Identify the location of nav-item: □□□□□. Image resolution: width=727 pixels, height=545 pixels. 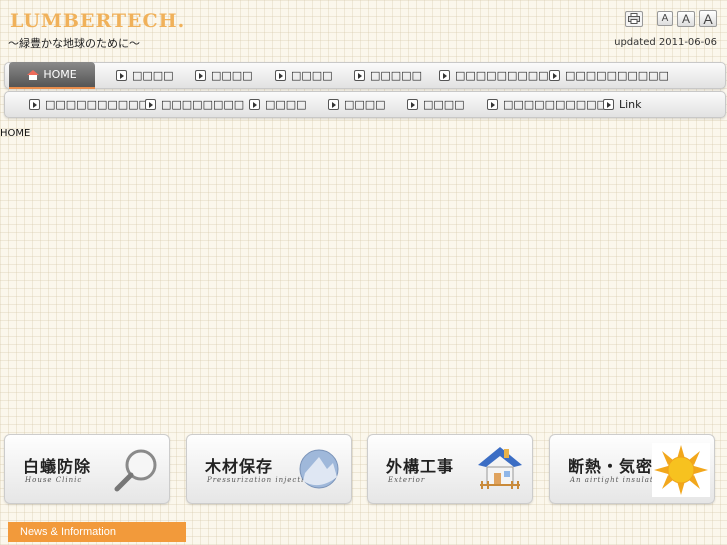
(388, 75).